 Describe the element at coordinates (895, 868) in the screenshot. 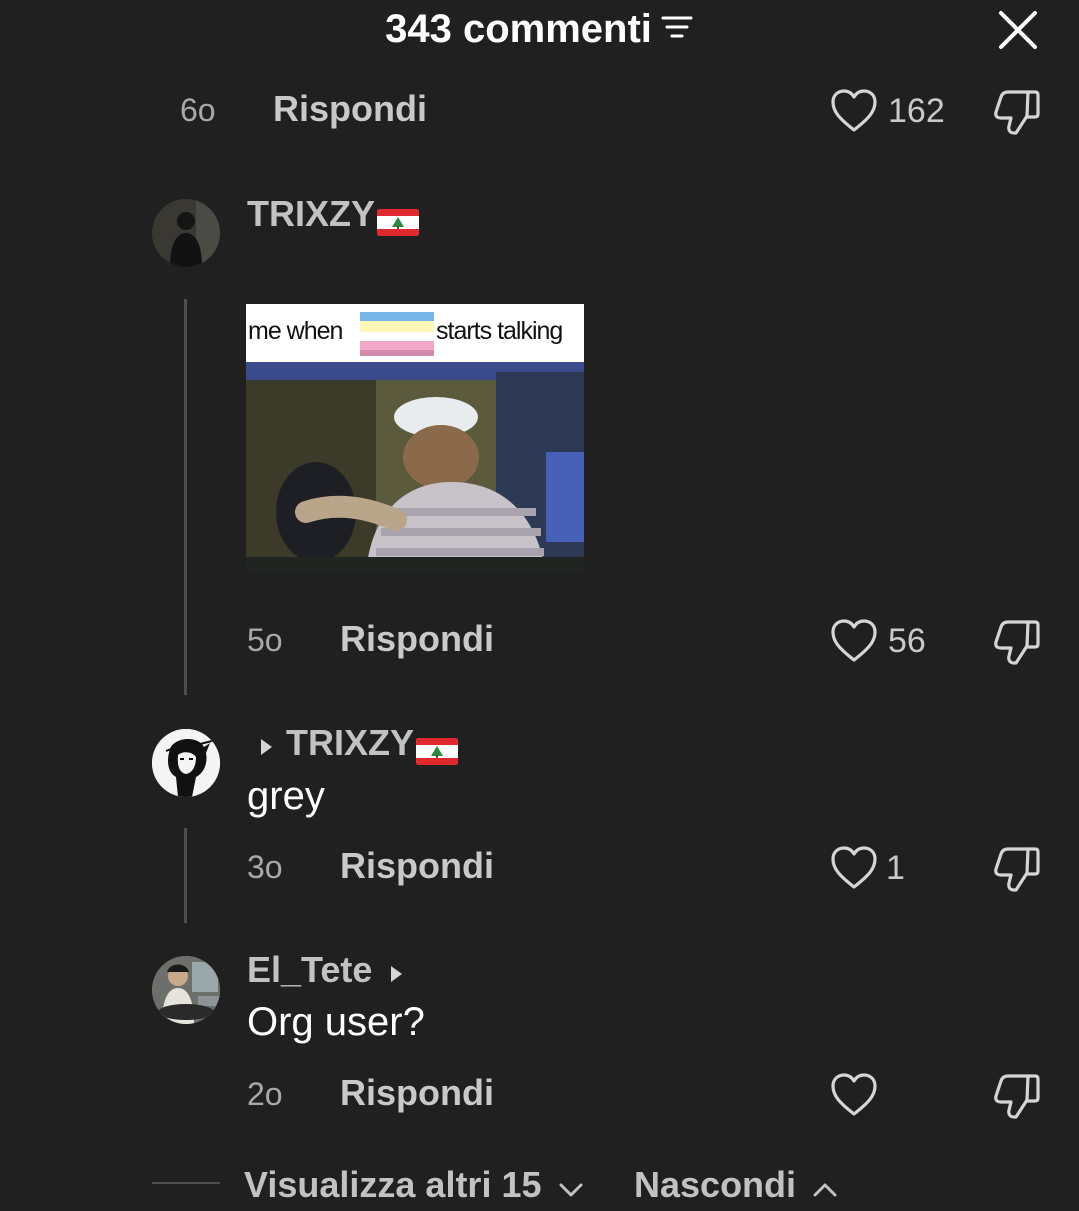

I see `like-count: 1` at that location.